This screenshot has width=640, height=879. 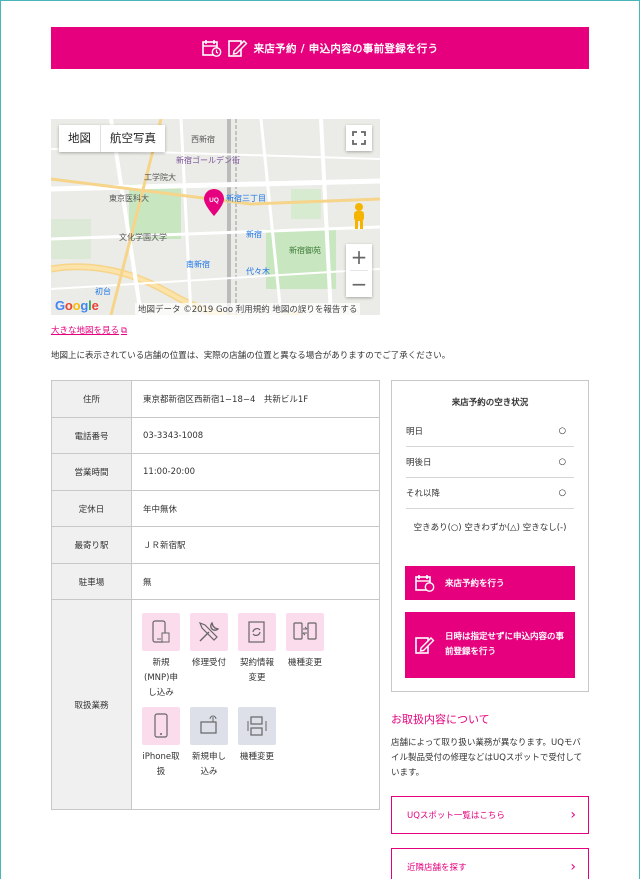 I want to click on pegman-icon, so click(x=359, y=216).